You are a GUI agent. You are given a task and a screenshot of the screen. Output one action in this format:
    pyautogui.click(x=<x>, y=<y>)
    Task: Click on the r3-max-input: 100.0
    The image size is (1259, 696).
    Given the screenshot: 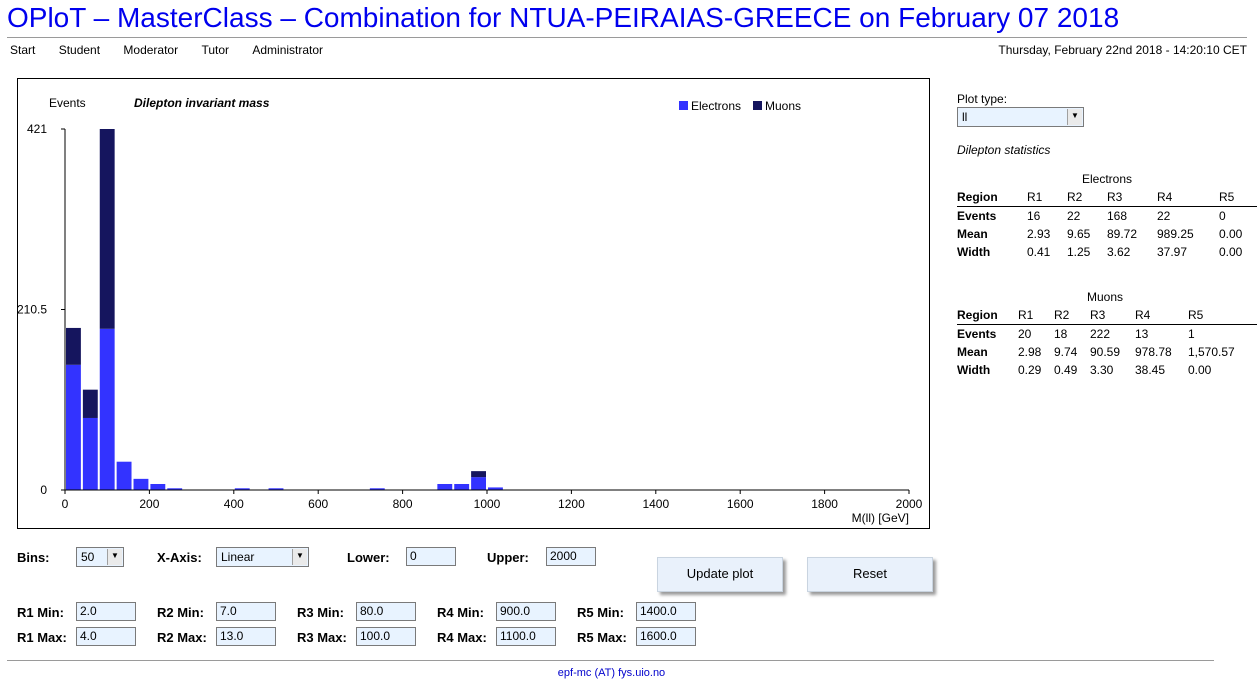 What is the action you would take?
    pyautogui.click(x=386, y=636)
    